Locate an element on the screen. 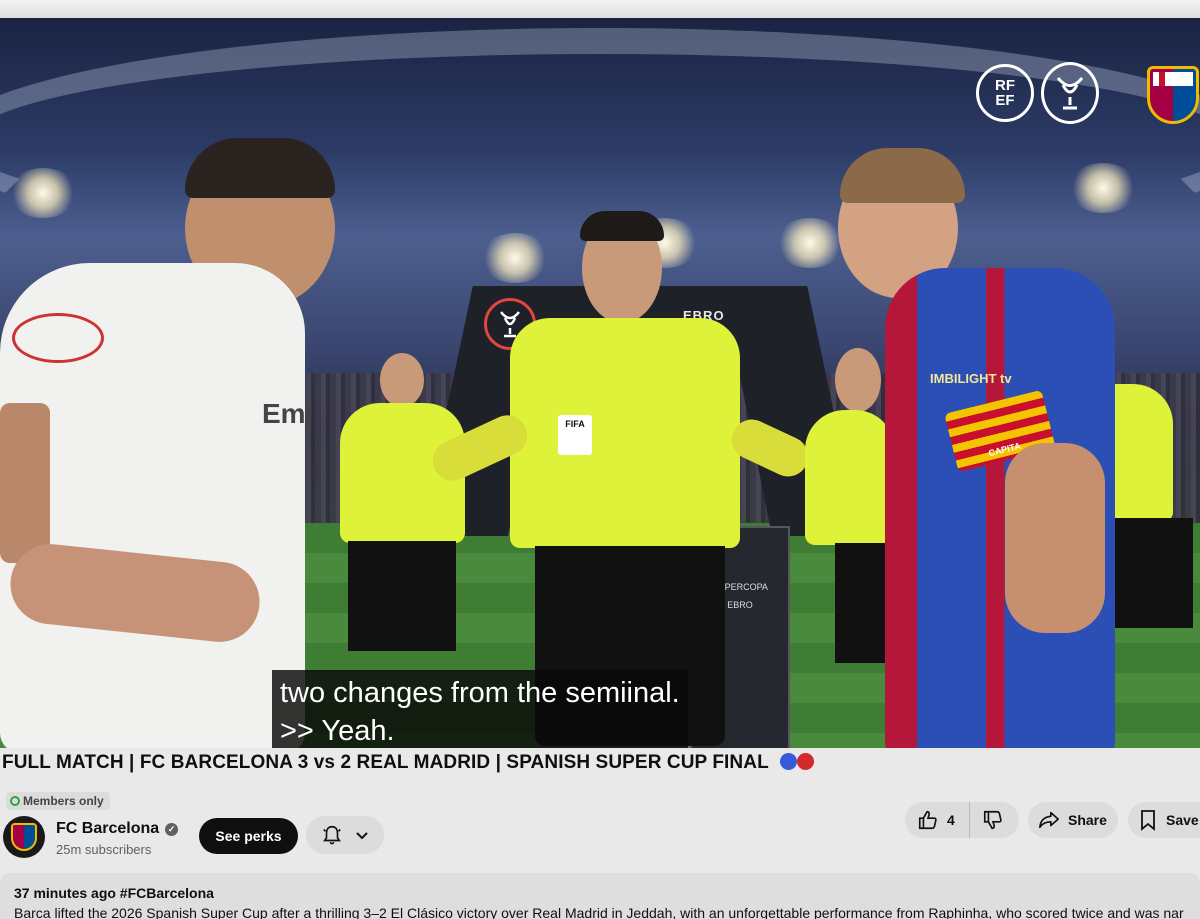  shirt-sponsor: IMBILIGHT tv is located at coordinates (971, 378).